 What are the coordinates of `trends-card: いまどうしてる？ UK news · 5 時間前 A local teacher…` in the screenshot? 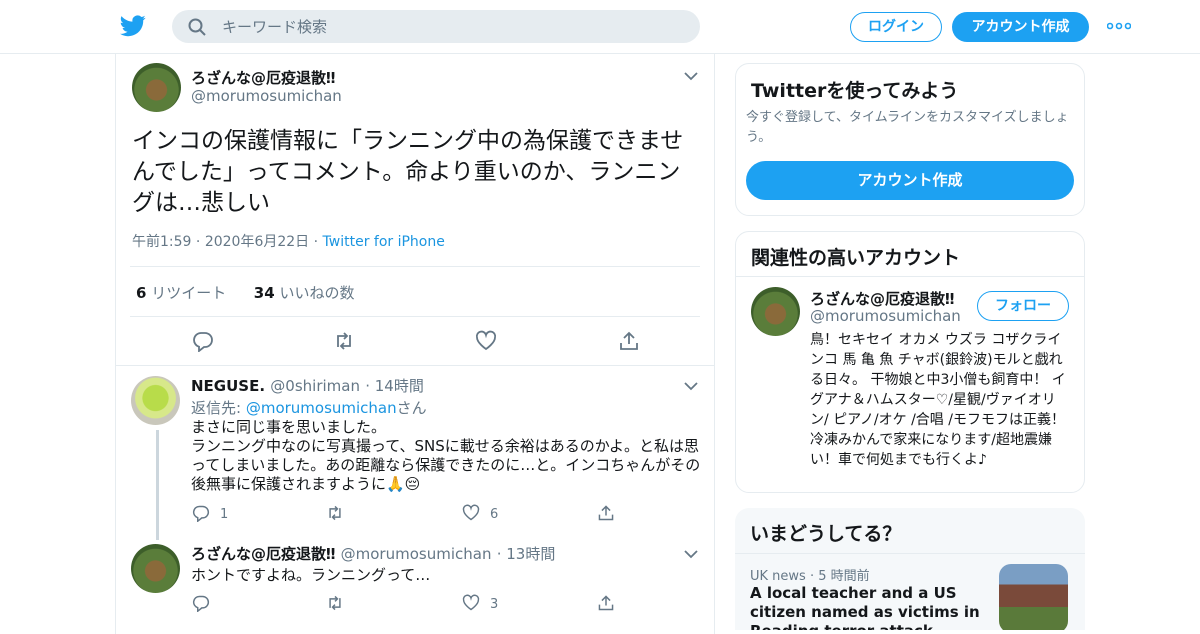 It's located at (910, 569).